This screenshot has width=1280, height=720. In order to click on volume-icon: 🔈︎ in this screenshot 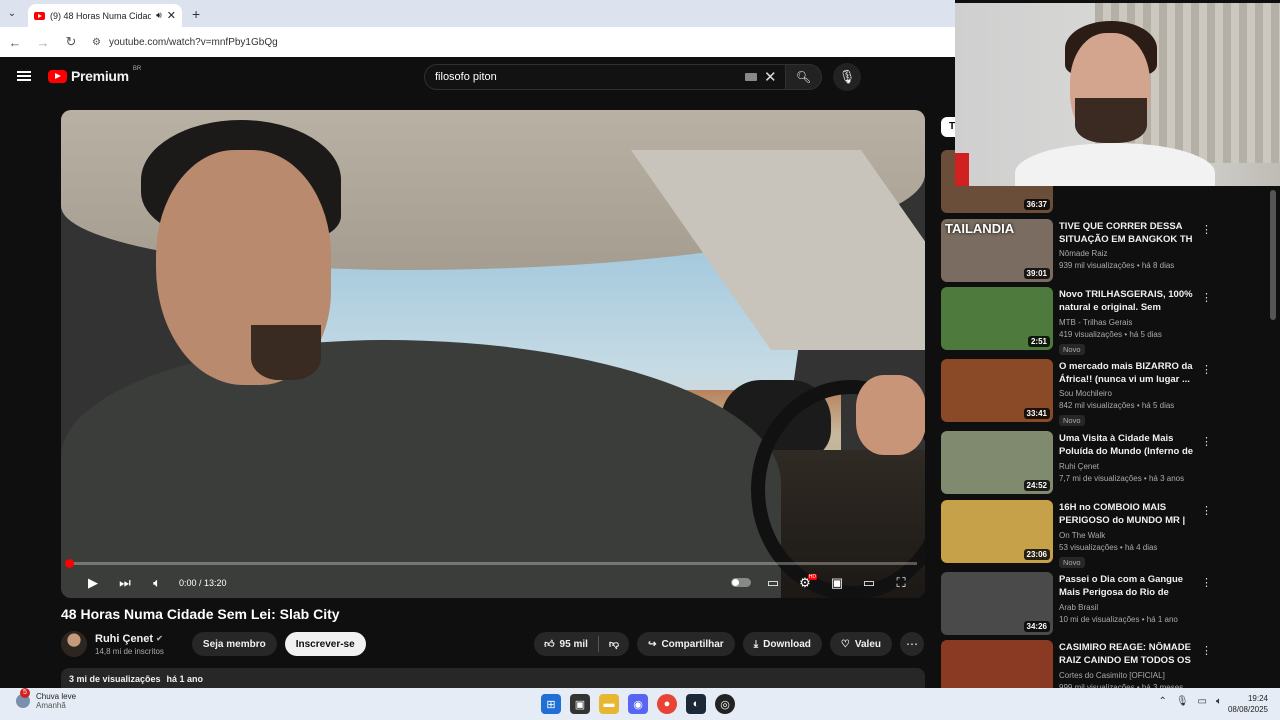, I will do `click(157, 583)`.